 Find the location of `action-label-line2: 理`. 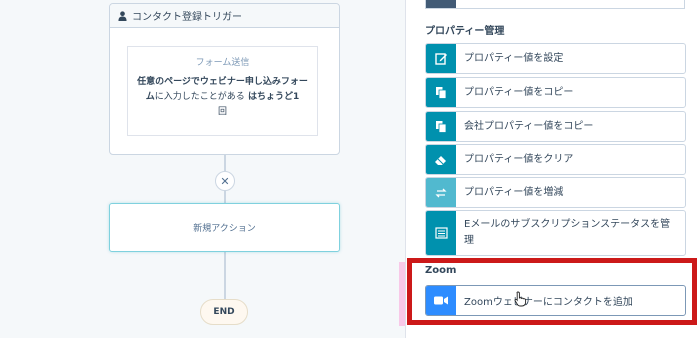

action-label-line2: 理 is located at coordinates (469, 240).